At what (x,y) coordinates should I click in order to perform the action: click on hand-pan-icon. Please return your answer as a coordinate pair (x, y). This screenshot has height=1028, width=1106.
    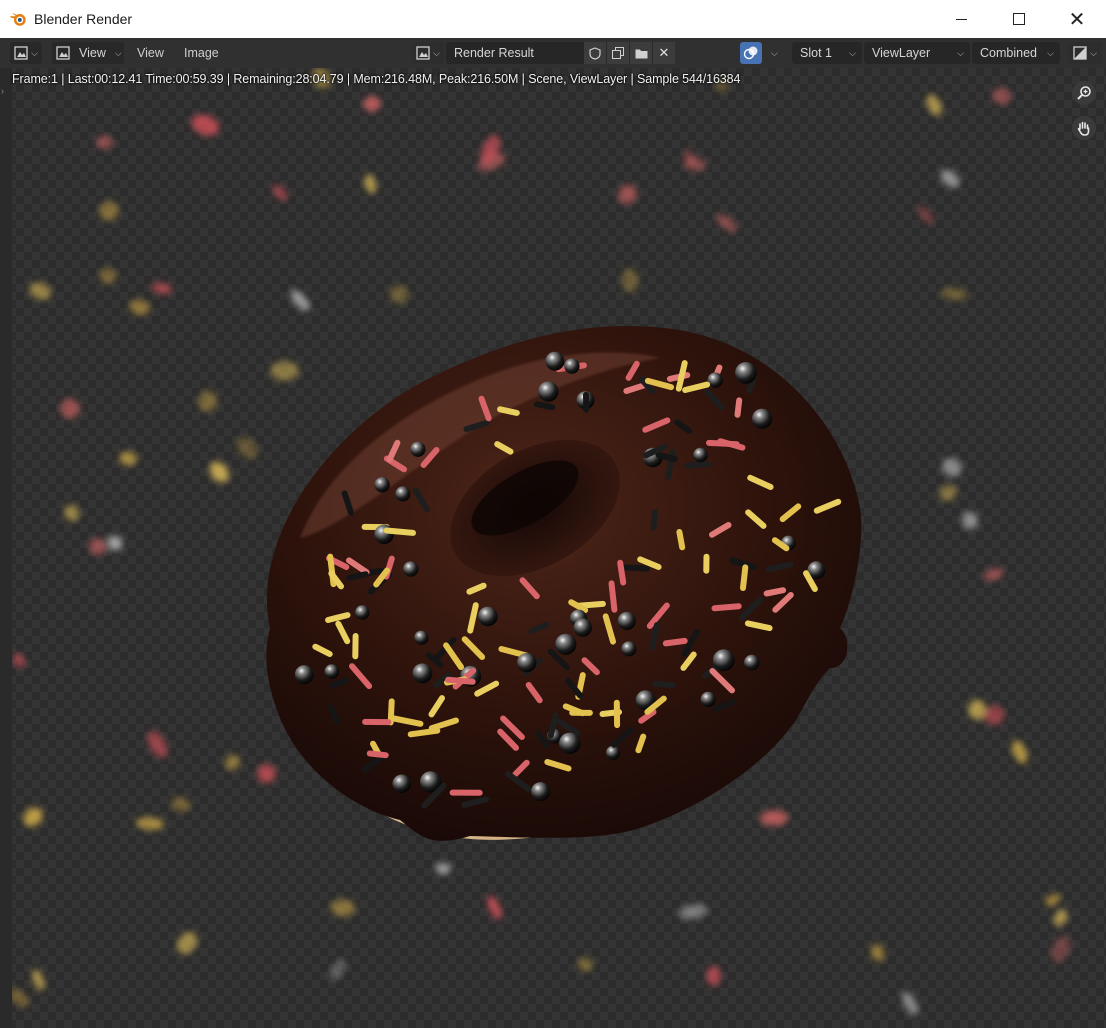
    Looking at the image, I should click on (1083, 128).